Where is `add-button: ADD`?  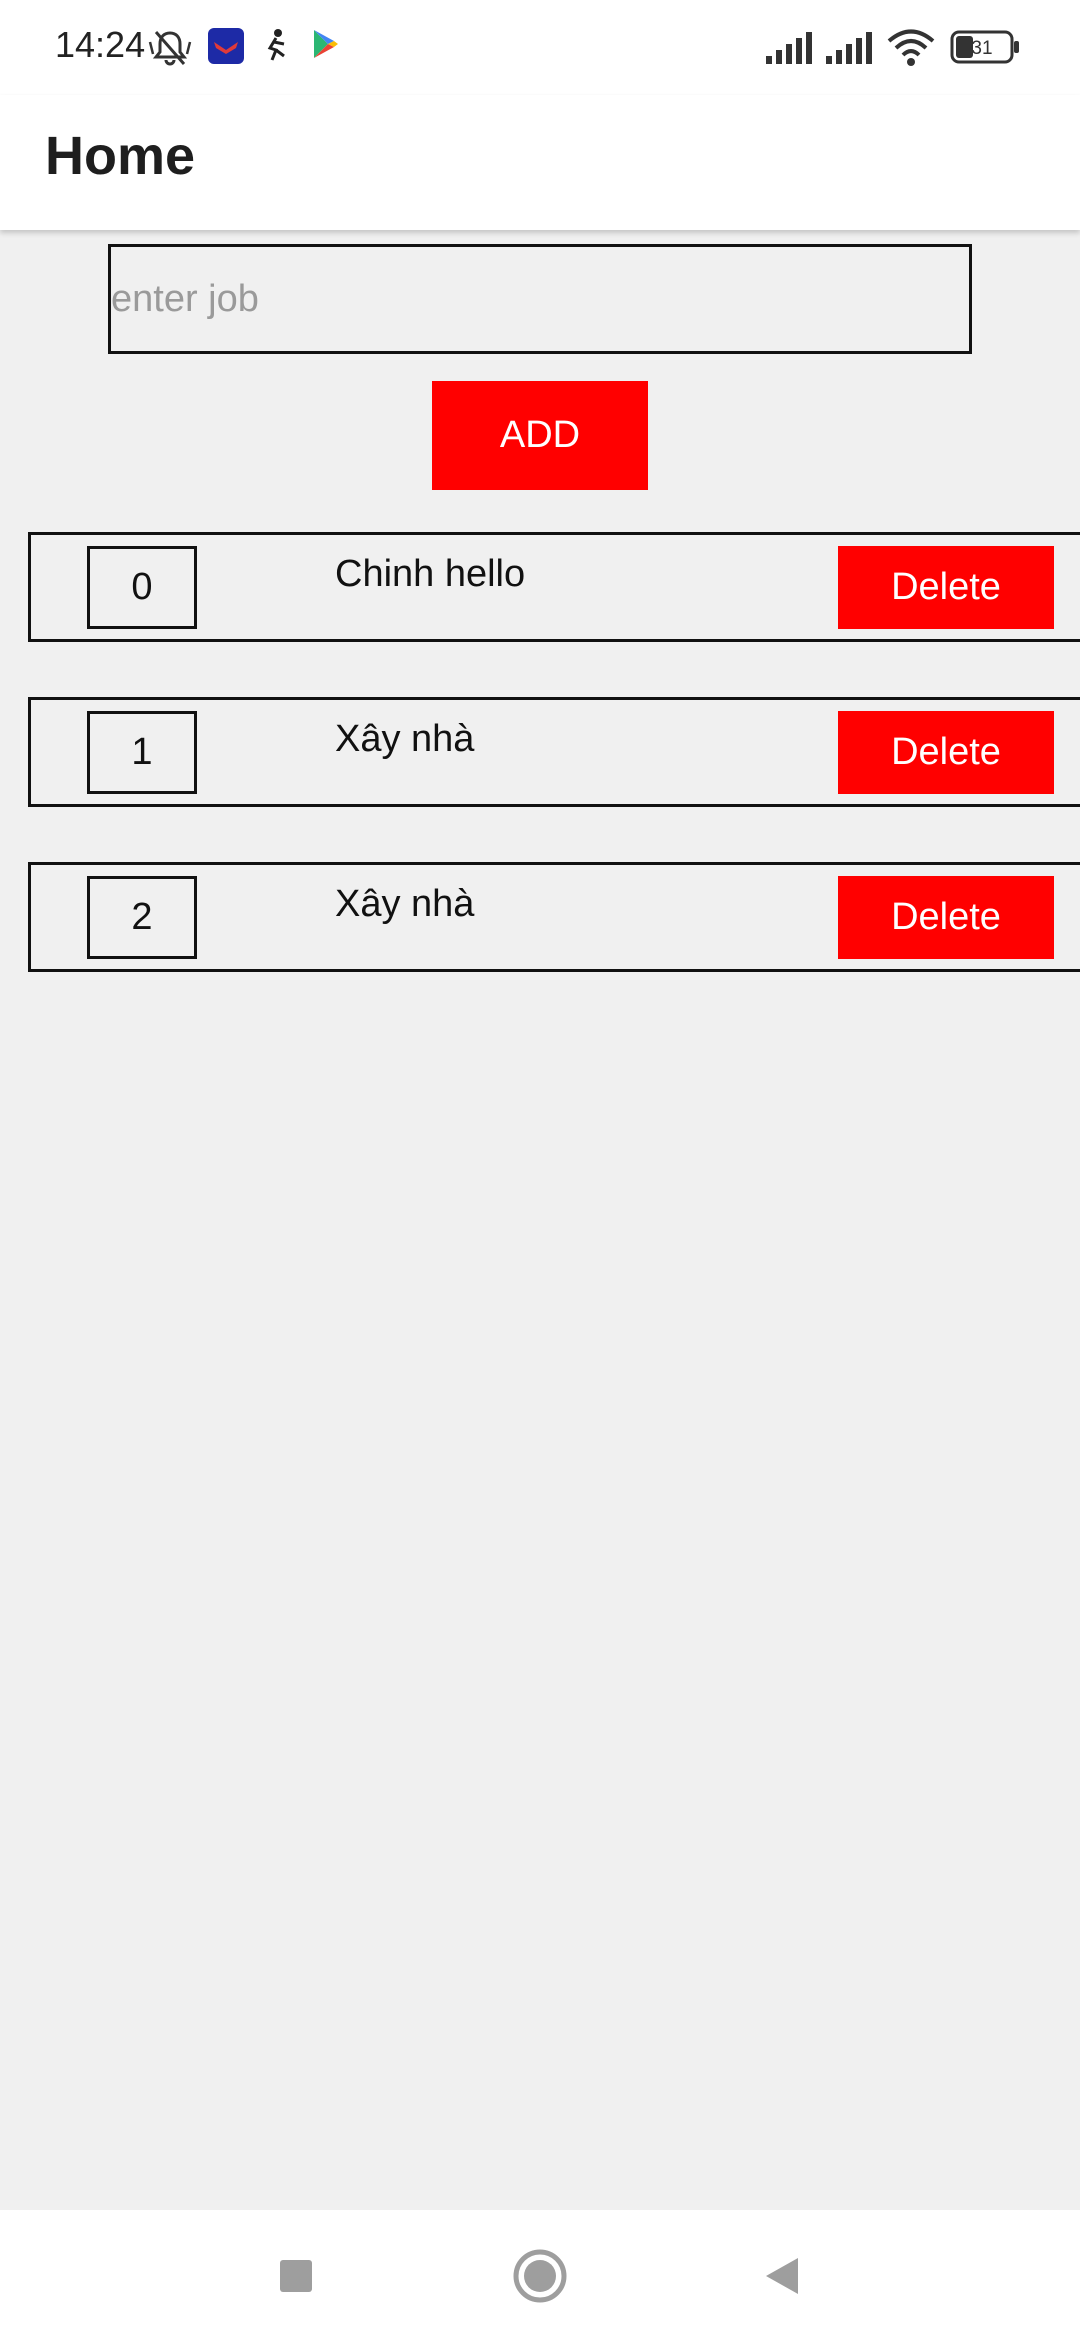 add-button: ADD is located at coordinates (540, 435).